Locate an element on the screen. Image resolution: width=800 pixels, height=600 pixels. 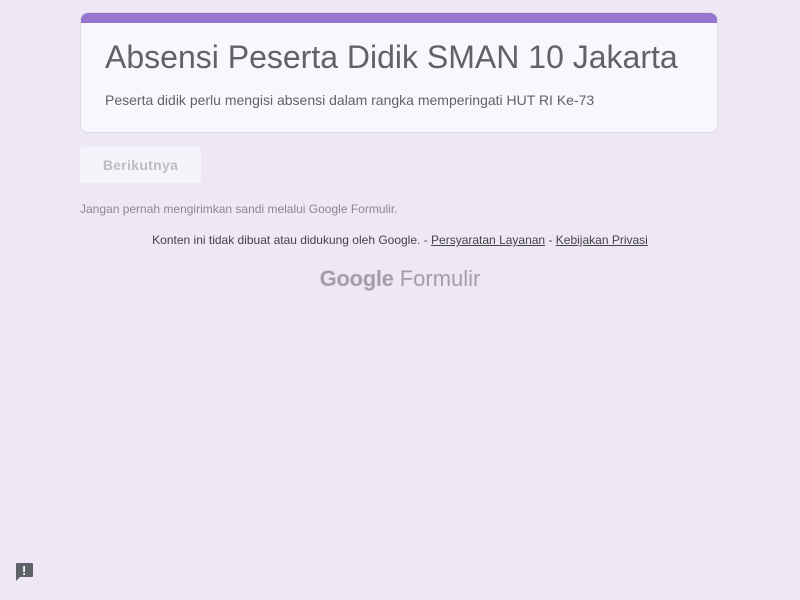
next-button: Berikutnya is located at coordinates (140, 165).